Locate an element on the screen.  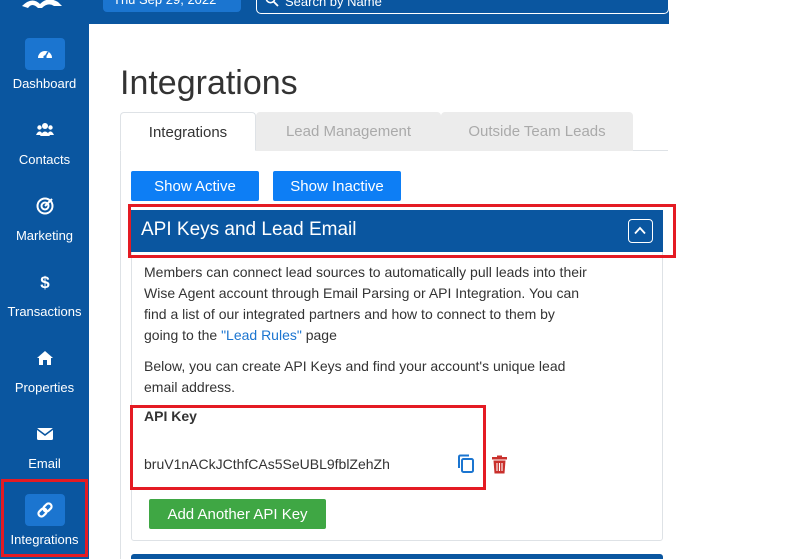
dollar-icon: $ is located at coordinates (45, 282).